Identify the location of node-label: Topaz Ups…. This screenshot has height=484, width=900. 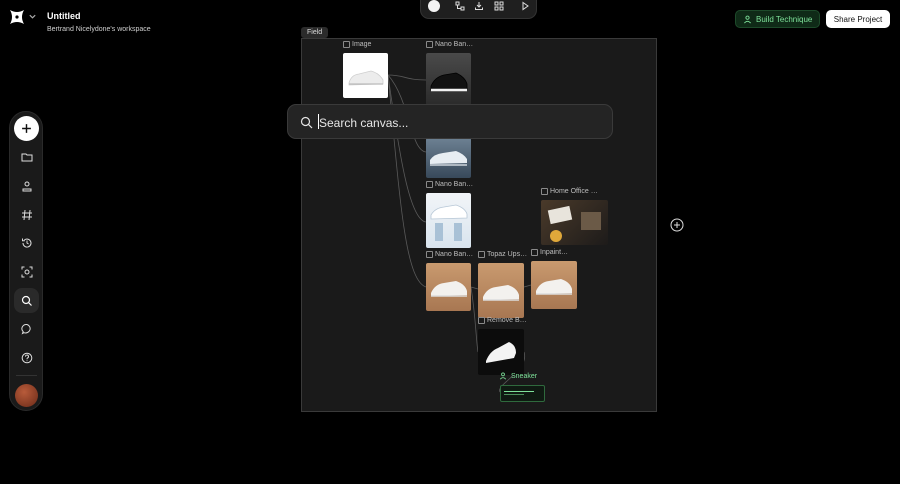
(502, 254).